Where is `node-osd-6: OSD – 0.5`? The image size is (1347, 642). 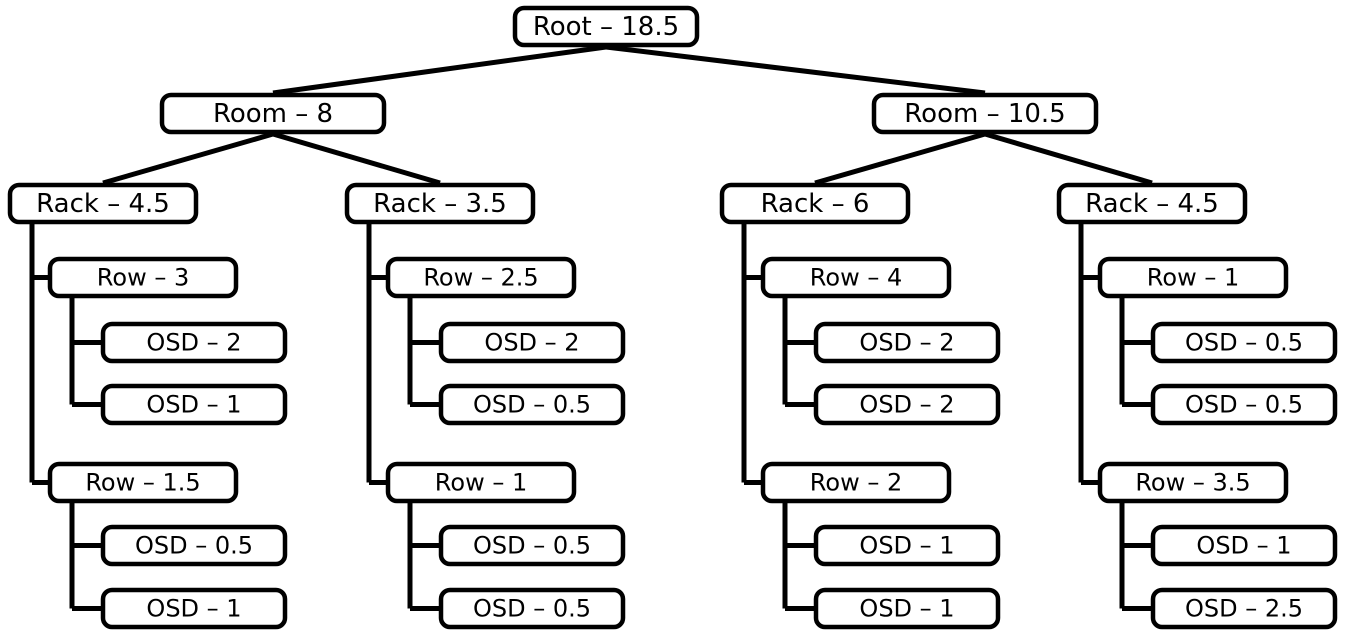
node-osd-6: OSD – 0.5 is located at coordinates (532, 404).